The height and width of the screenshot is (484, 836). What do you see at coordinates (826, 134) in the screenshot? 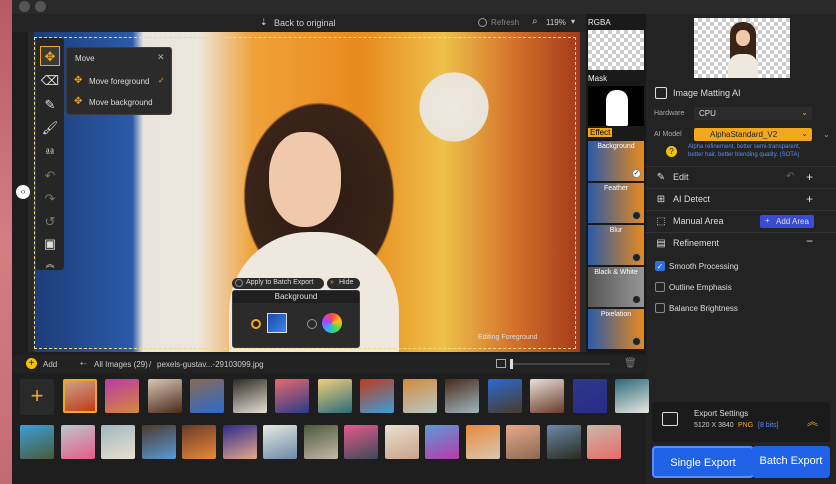
I see `chevron-down-icon: ⌄` at bounding box center [826, 134].